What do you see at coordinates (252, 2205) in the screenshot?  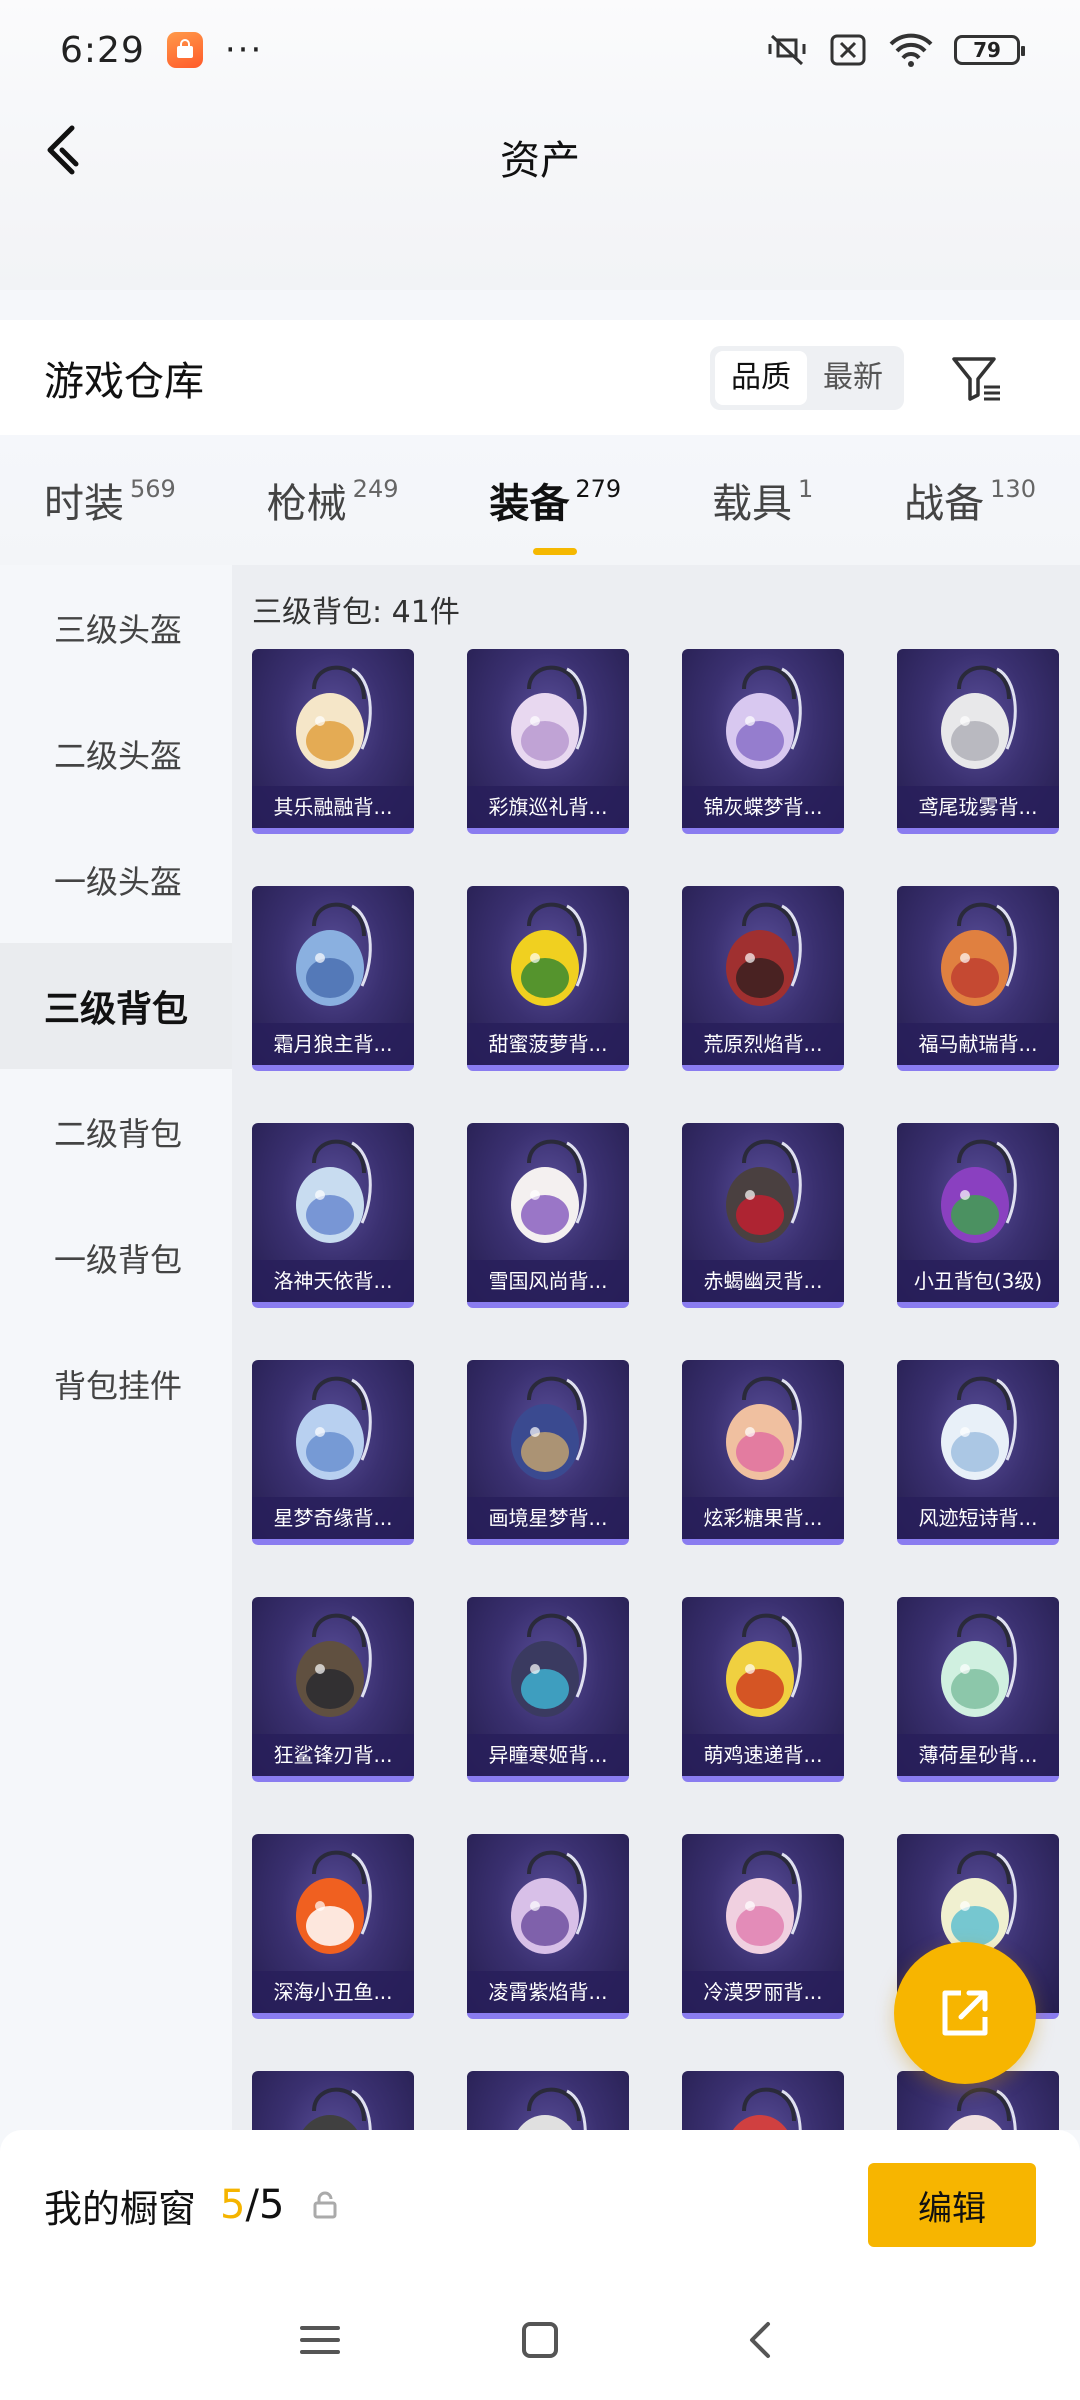 I see `showcase-count: 5/5` at bounding box center [252, 2205].